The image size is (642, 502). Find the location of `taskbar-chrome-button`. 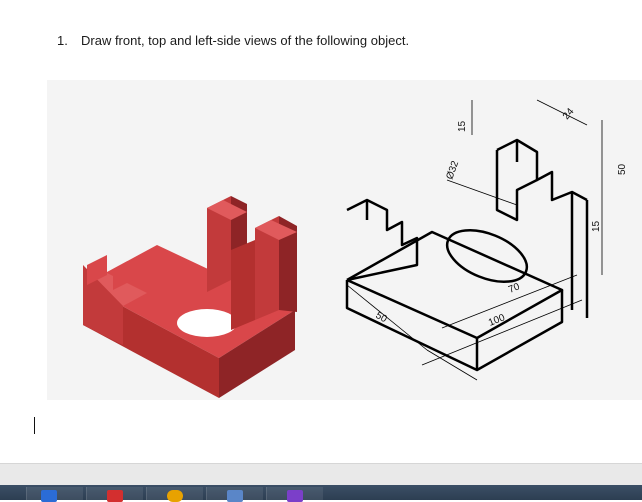

taskbar-chrome-button is located at coordinates (174, 494).